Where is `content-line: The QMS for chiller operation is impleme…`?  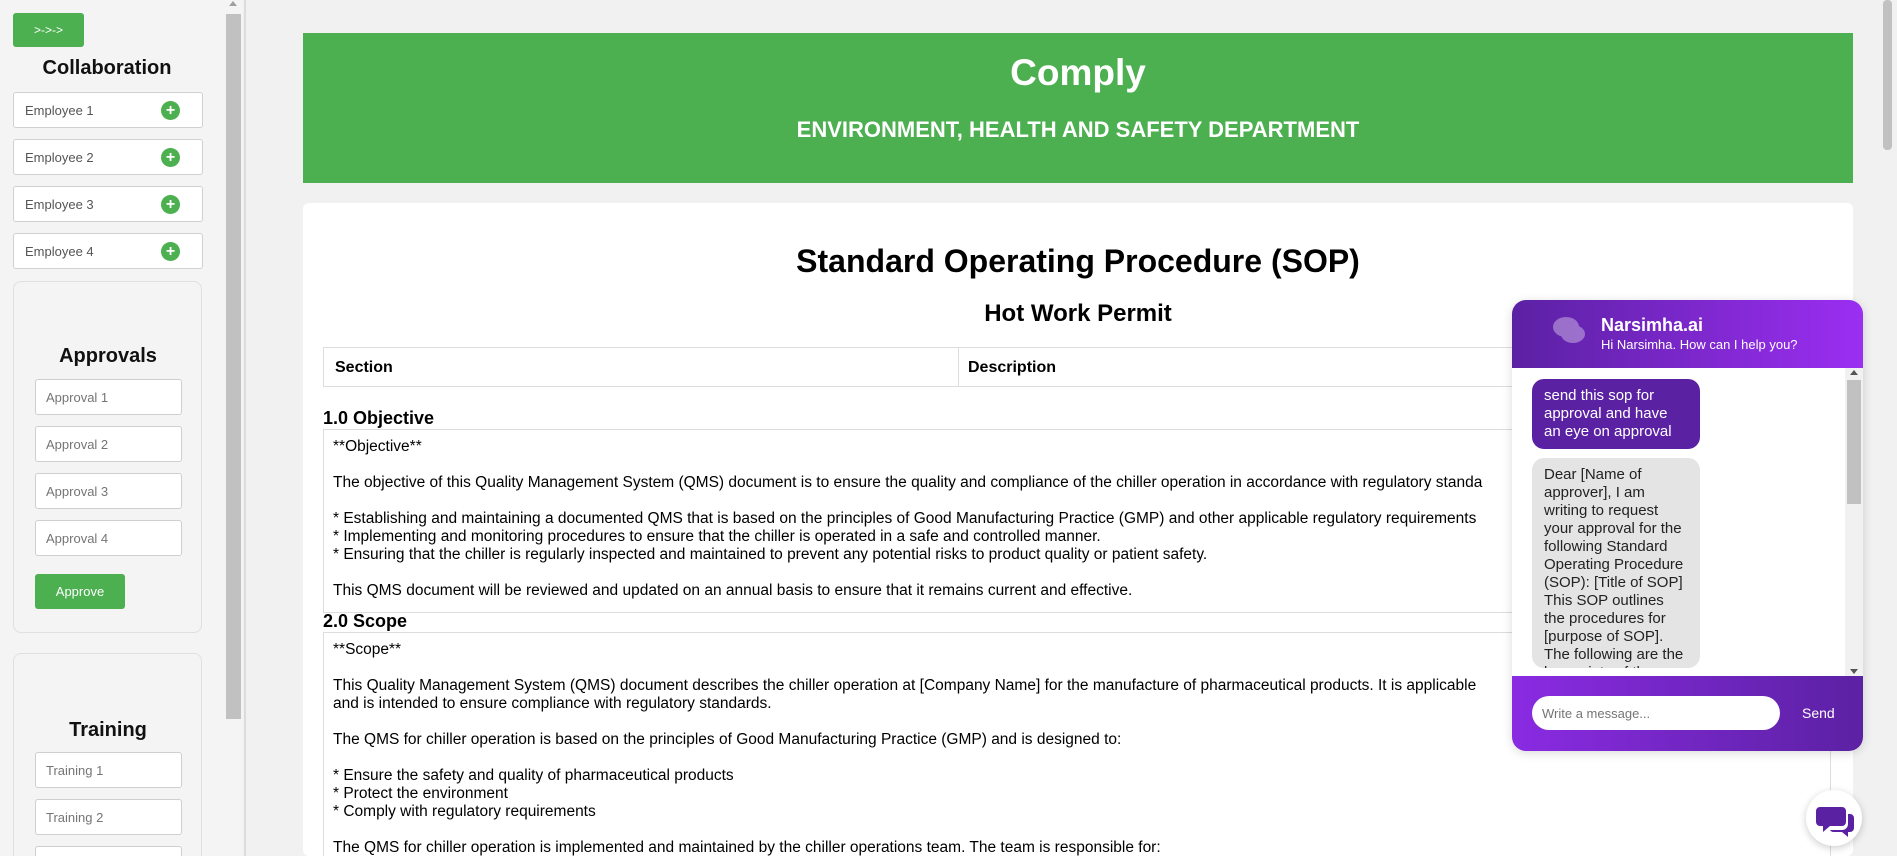
content-line: The QMS for chiller operation is impleme… is located at coordinates (747, 847).